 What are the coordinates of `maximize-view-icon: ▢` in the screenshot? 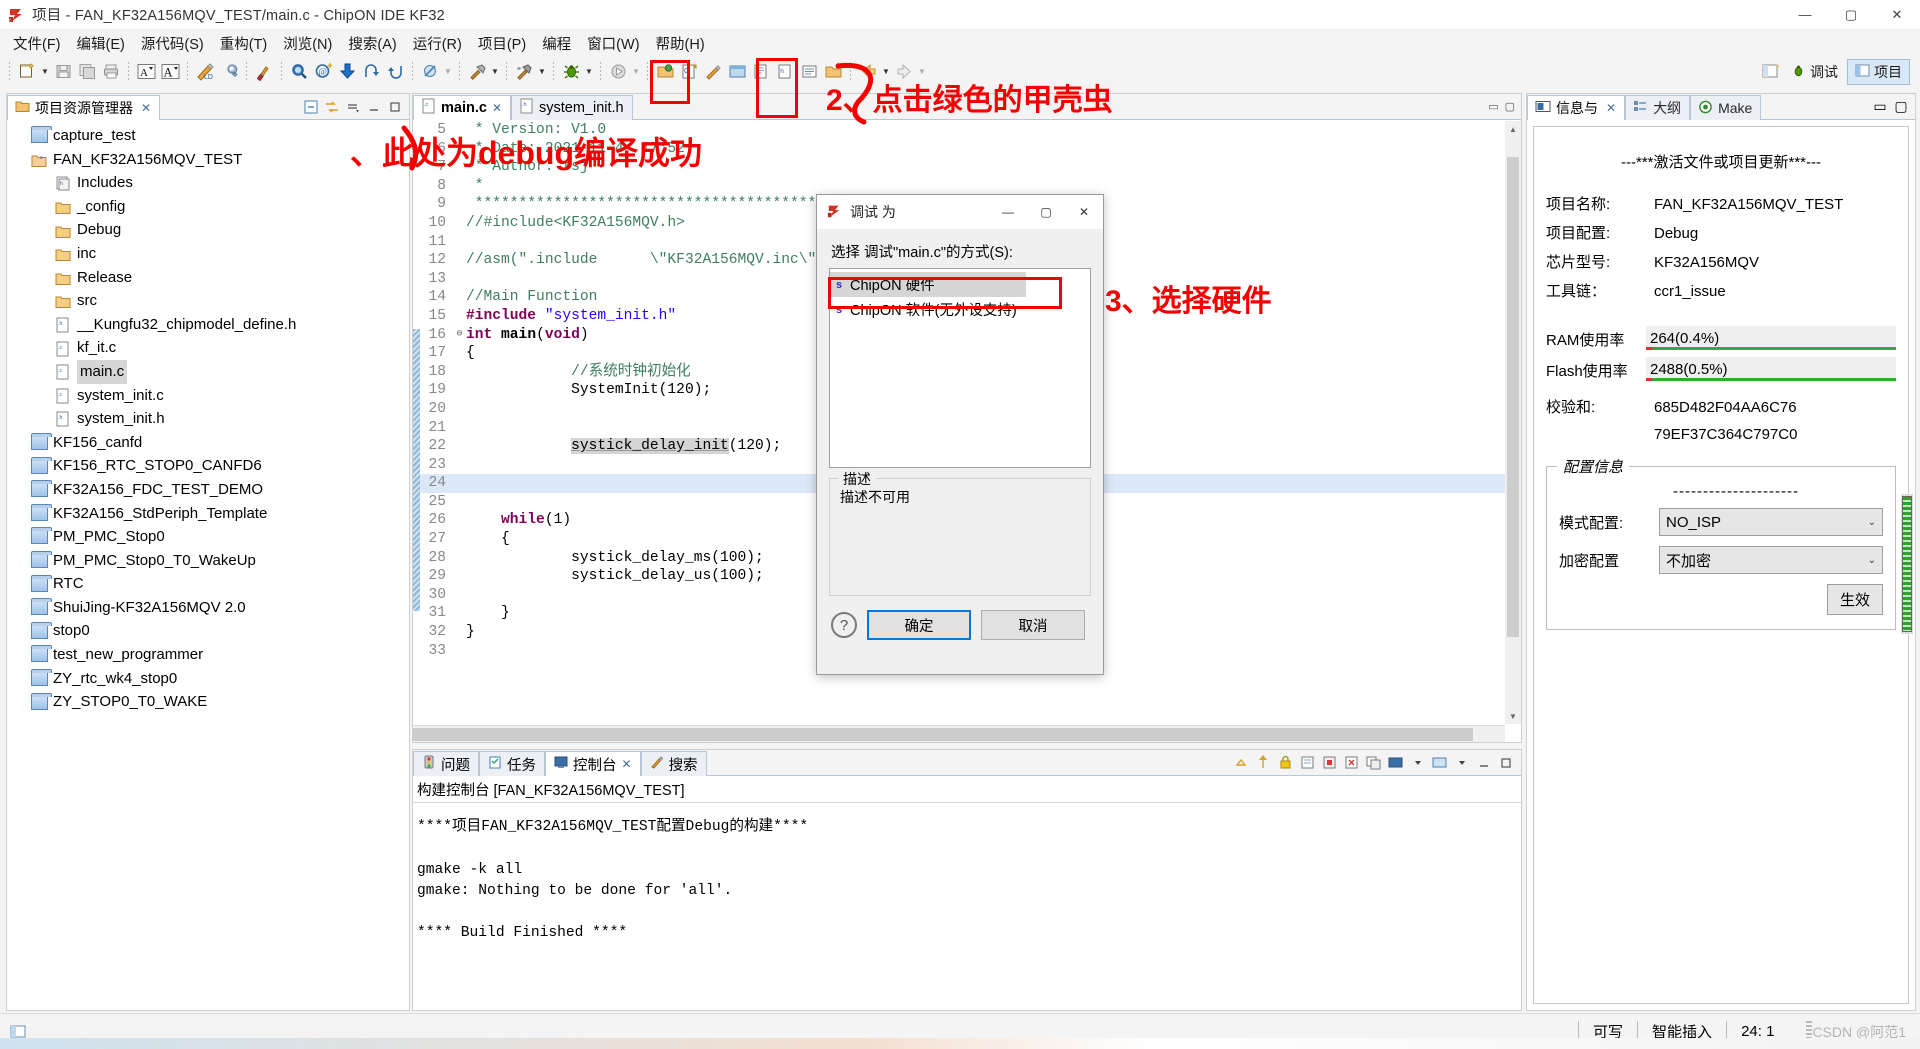 It's located at (1901, 107).